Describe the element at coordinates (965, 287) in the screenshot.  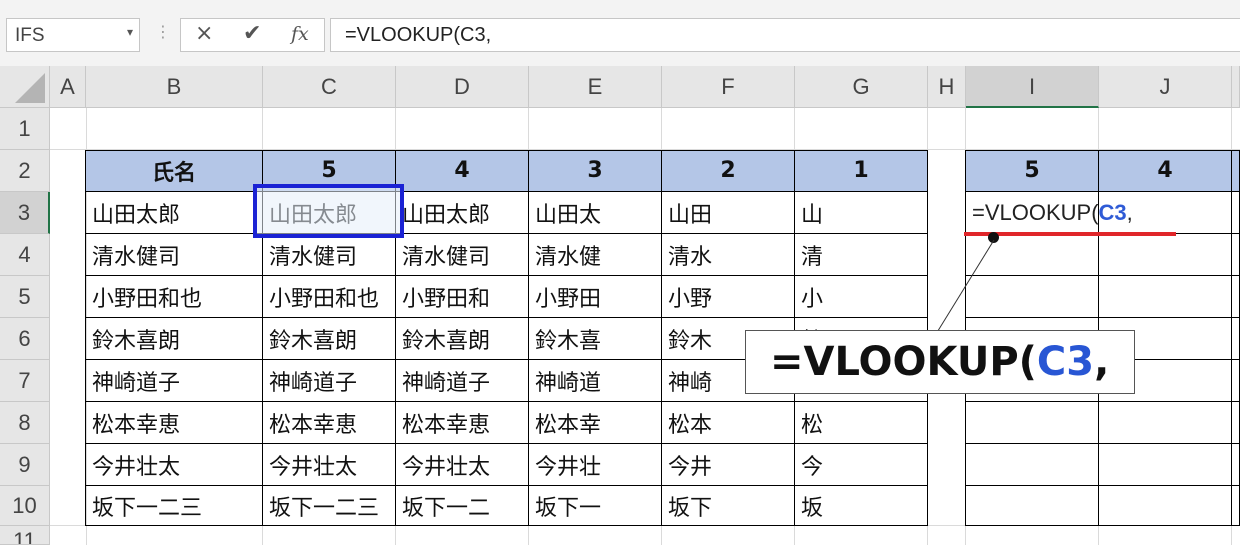
I see `callout-leader-line` at that location.